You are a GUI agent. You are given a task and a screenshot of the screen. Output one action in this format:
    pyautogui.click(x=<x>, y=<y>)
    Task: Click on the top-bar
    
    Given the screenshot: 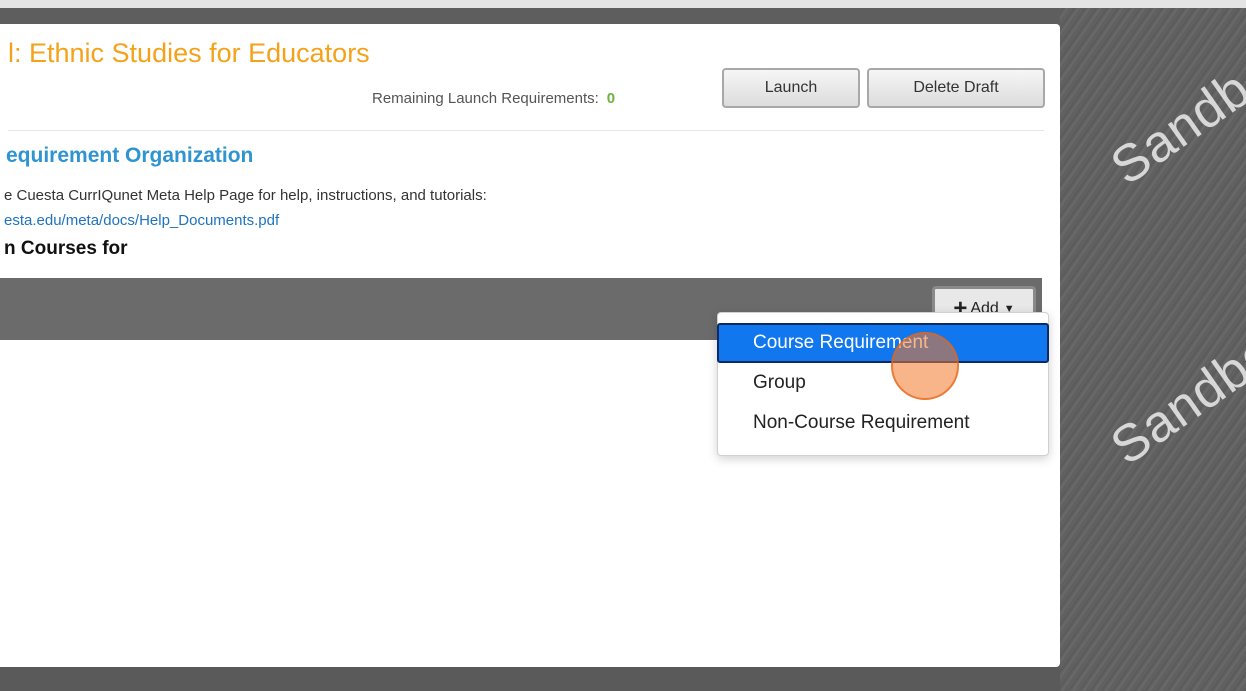 What is the action you would take?
    pyautogui.click(x=623, y=4)
    